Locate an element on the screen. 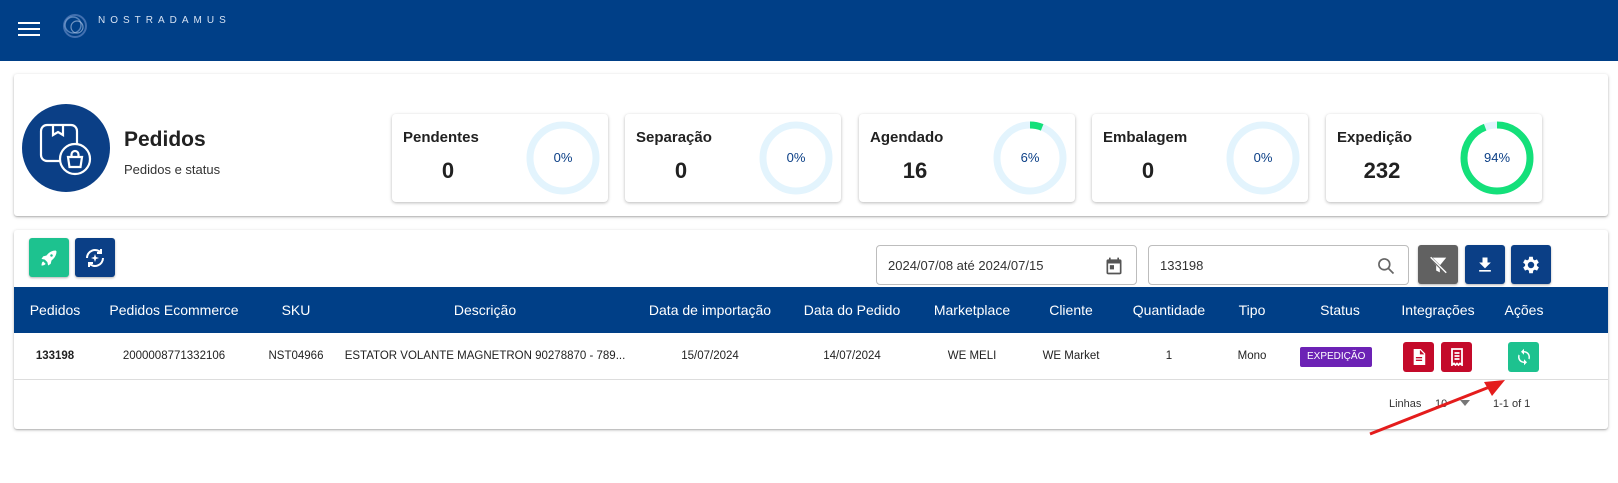 The image size is (1618, 483). stat-expedicao: Expedição 232 94% is located at coordinates (1434, 158).